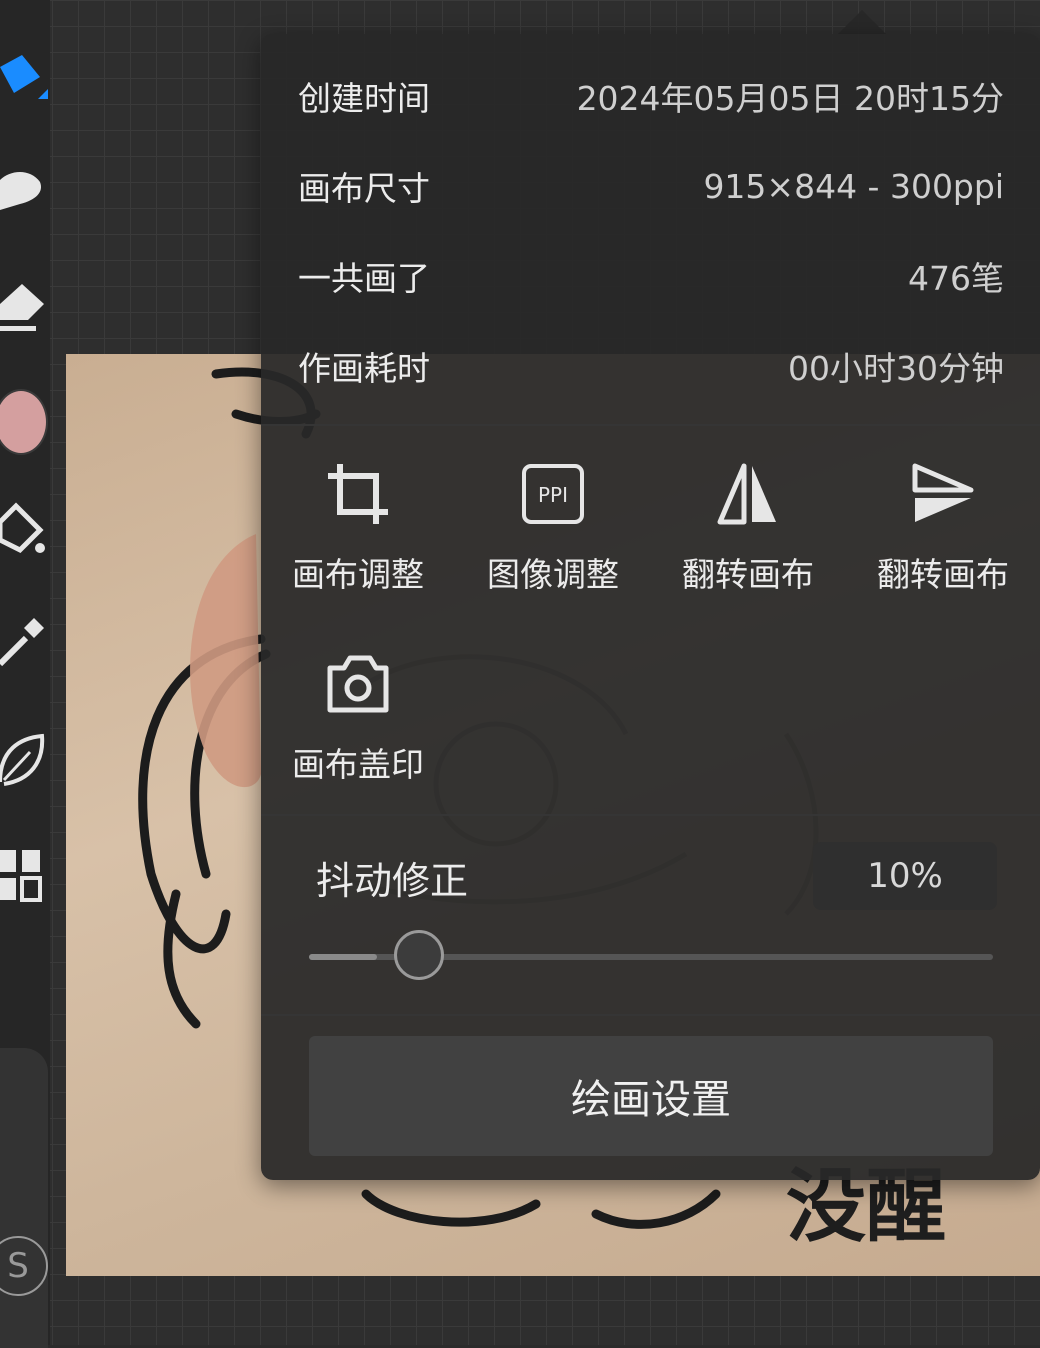 This screenshot has height=1348, width=1040. I want to click on info-label: 作画耗时, so click(364, 368).